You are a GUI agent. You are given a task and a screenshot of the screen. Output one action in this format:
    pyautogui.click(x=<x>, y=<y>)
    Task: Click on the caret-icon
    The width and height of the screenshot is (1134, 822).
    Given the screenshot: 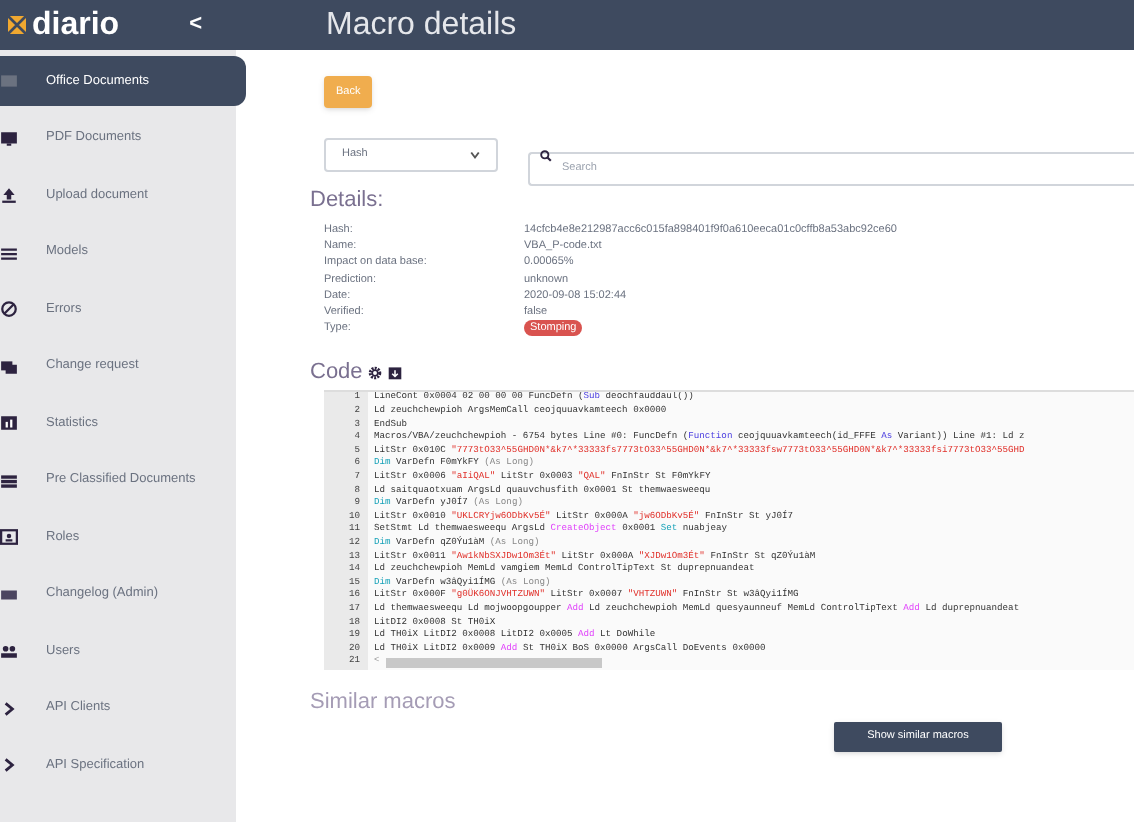 What is the action you would take?
    pyautogui.click(x=475, y=155)
    